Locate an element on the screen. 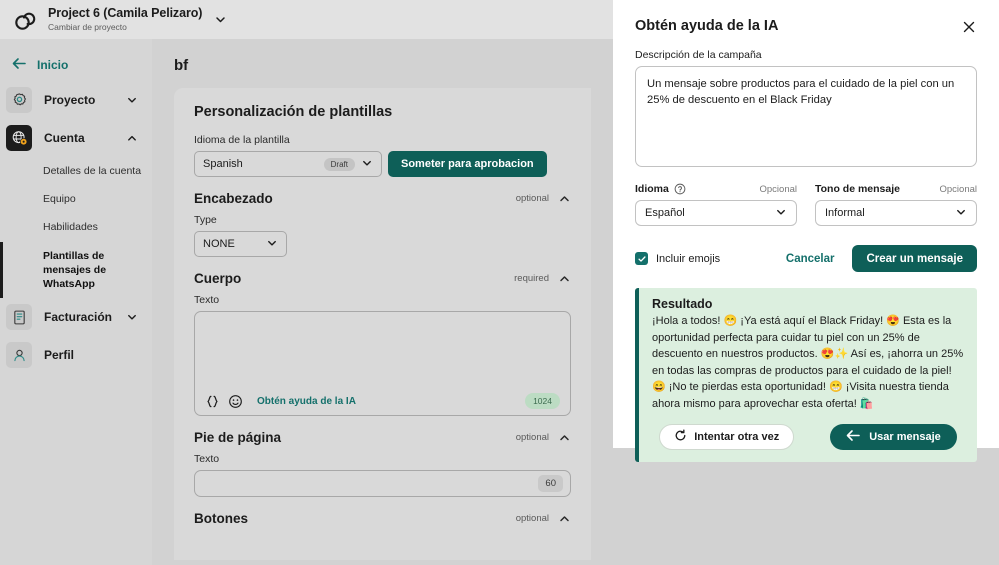 Image resolution: width=999 pixels, height=565 pixels. sidebar-label-facturacion: Facturación is located at coordinates (78, 317).